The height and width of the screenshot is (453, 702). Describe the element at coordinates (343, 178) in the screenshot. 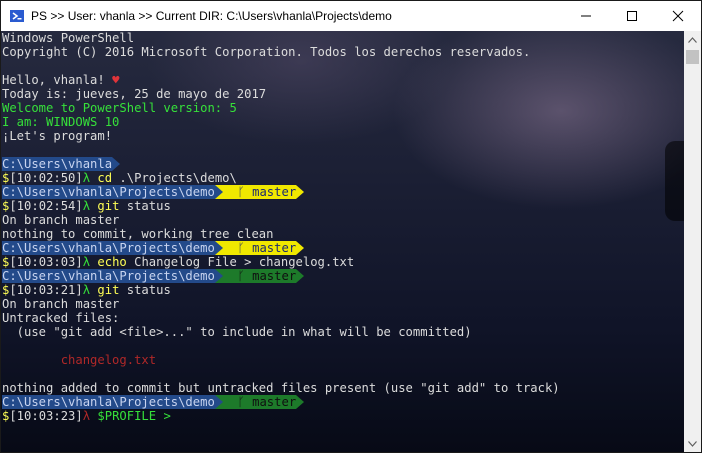

I see `command-line: $[10:02:50]λ cd .\Projects\demo\` at that location.